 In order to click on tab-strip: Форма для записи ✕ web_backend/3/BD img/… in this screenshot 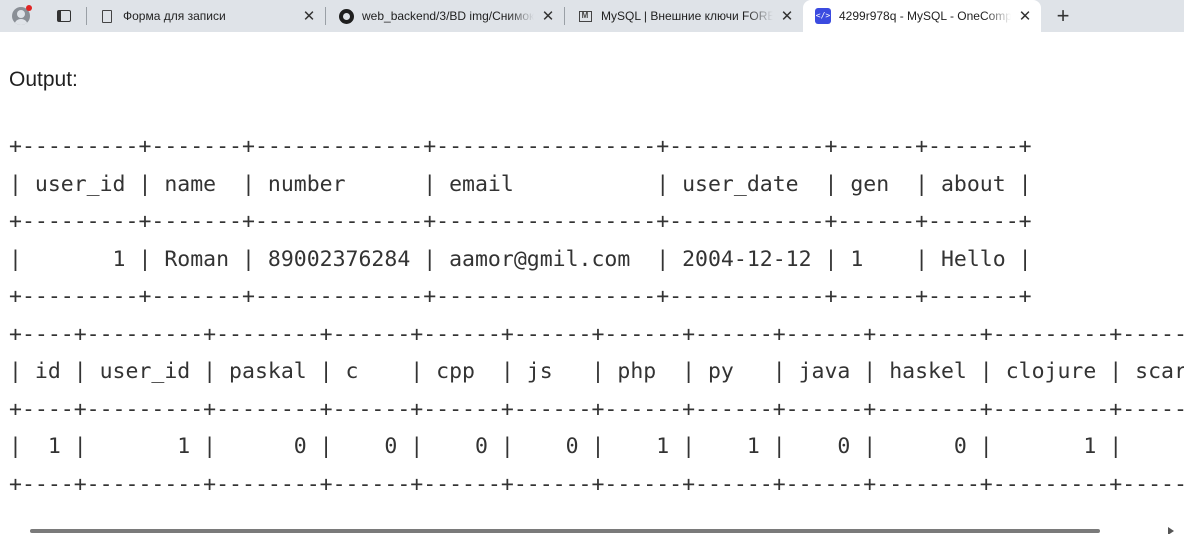, I will do `click(592, 16)`.